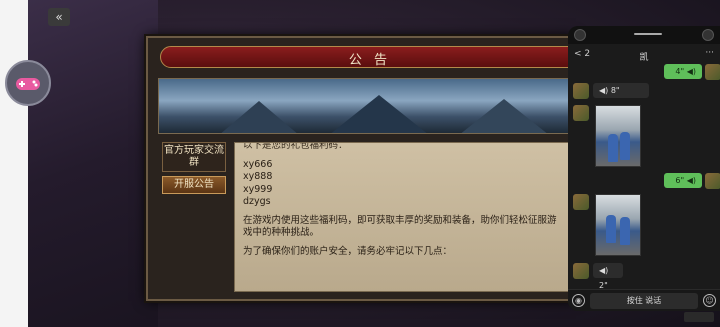 Image resolution: width=720 pixels, height=327 pixels. Describe the element at coordinates (644, 58) in the screenshot. I see `contact-name: 凯` at that location.